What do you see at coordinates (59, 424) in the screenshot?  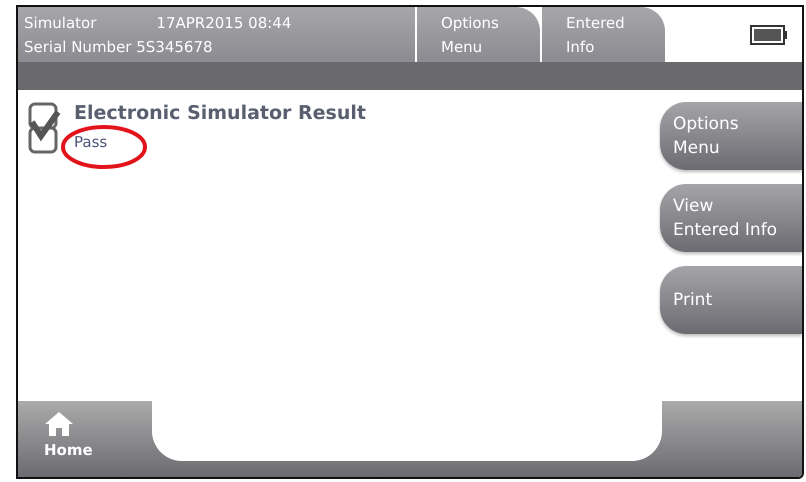 I see `home-icon` at bounding box center [59, 424].